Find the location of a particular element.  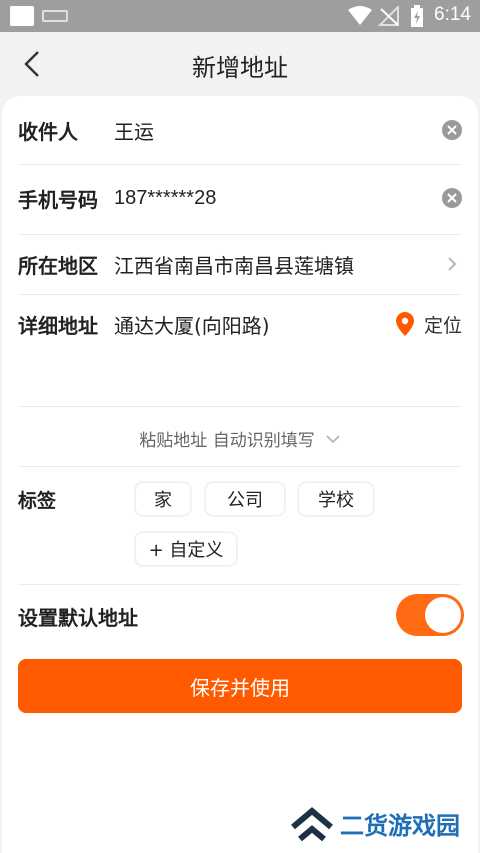

recipient-row: 收件人 王运 is located at coordinates (240, 130).